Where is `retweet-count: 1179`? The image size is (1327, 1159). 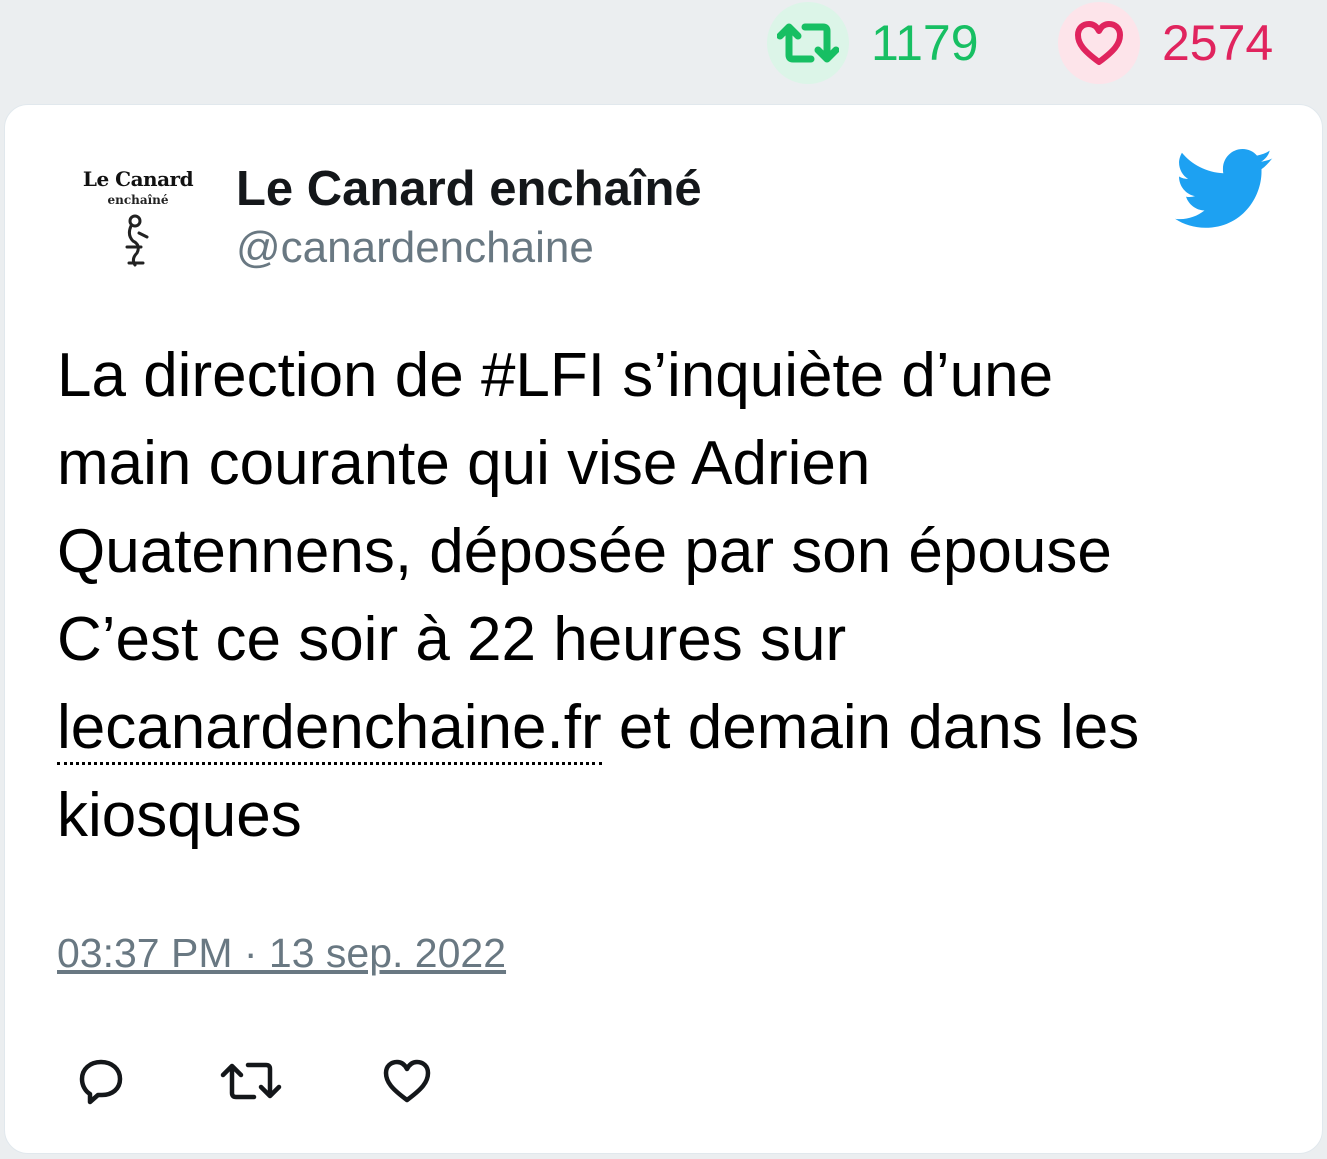 retweet-count: 1179 is located at coordinates (925, 43).